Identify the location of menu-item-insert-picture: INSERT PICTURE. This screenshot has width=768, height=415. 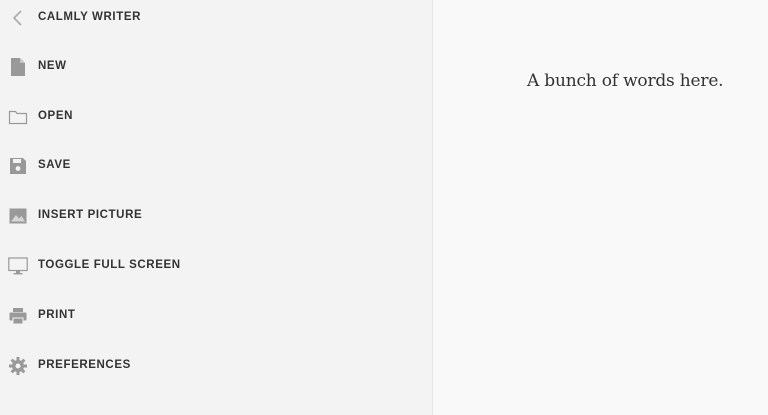
(216, 216).